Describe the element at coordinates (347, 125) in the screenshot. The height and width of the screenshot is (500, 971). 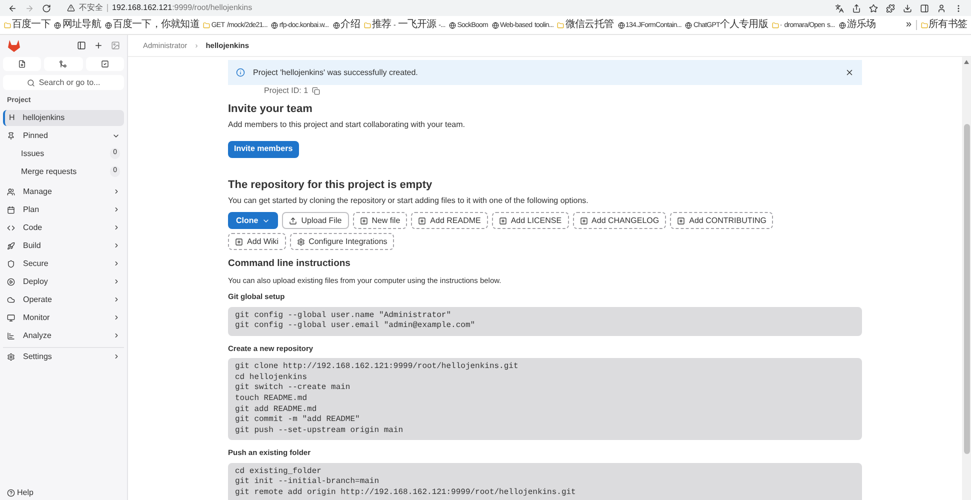
I see `section-description: Add members to this project and start collaborating with your team.` at that location.